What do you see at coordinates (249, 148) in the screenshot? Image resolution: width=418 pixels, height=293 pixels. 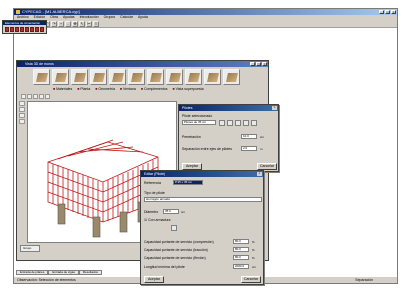 I see `separacion-input: 2.0` at bounding box center [249, 148].